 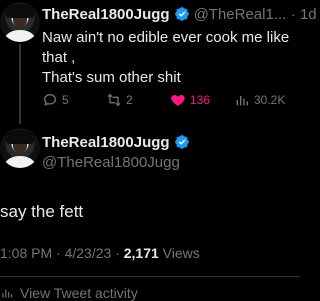 I want to click on tweet-timestamp: 1:08 PM · 4/23/23 ·, so click(x=62, y=253).